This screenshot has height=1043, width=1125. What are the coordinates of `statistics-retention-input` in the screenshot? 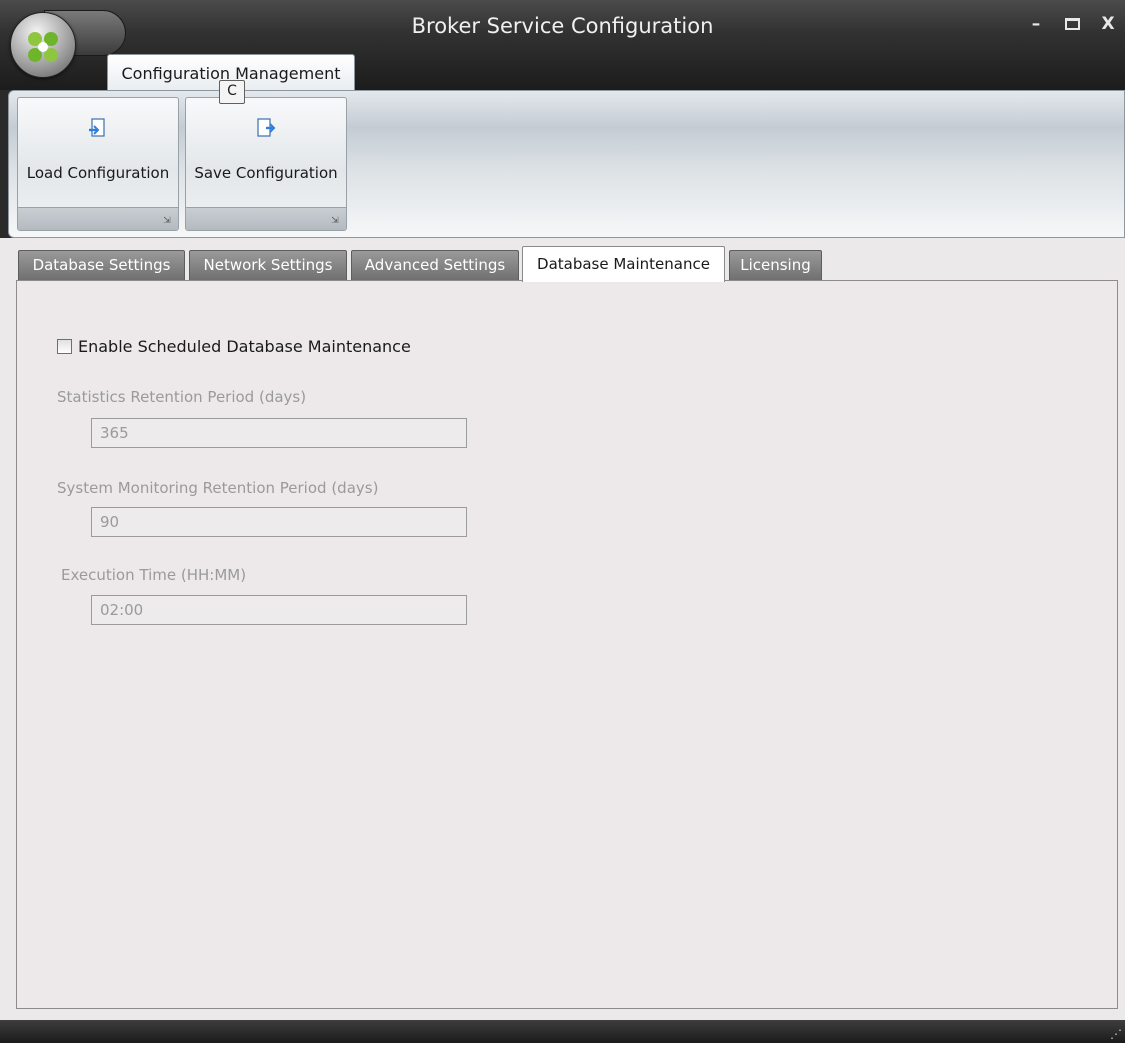 It's located at (279, 433).